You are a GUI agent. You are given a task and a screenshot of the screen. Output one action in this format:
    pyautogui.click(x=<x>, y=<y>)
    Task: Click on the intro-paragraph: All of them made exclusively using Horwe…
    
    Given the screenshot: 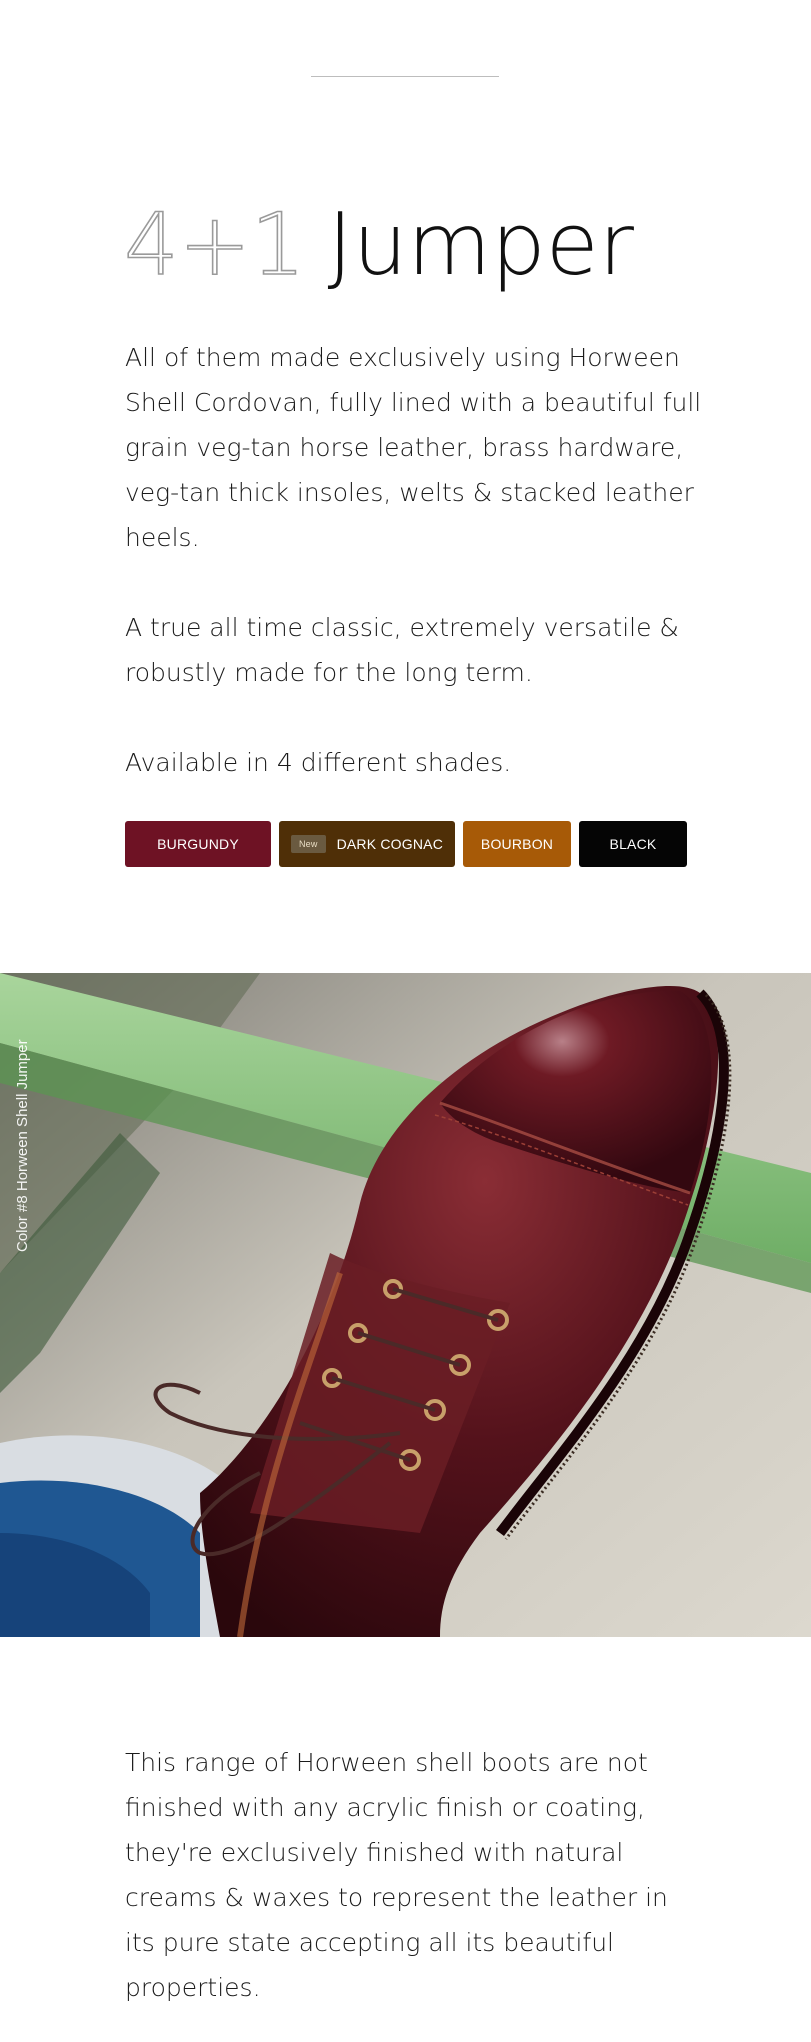 What is the action you would take?
    pyautogui.click(x=413, y=447)
    